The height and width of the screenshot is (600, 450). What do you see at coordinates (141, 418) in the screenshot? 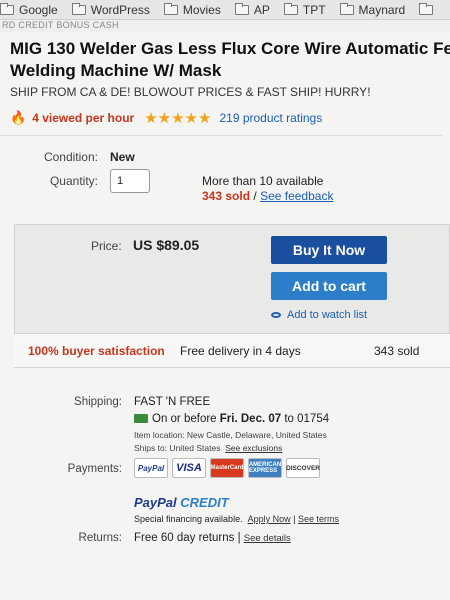
I see `truck-icon` at bounding box center [141, 418].